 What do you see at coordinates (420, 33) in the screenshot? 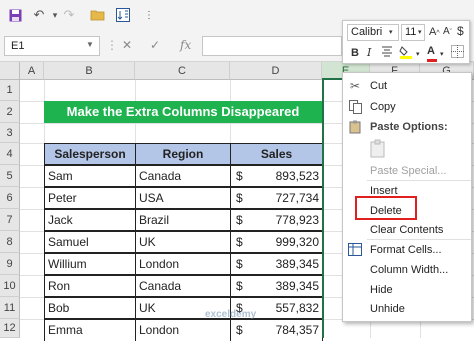
I see `font-size-dropdown-icon: ▾` at bounding box center [420, 33].